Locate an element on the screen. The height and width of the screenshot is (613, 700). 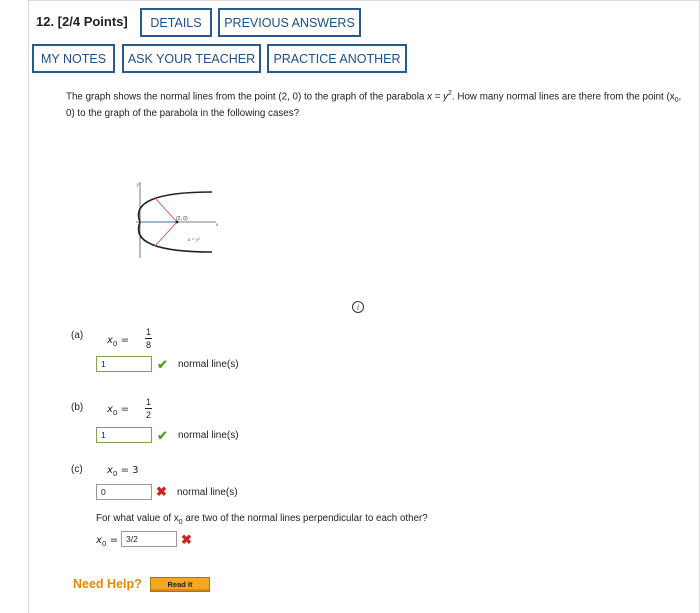
question-number: 12. [2/4 Points] is located at coordinates (82, 21).